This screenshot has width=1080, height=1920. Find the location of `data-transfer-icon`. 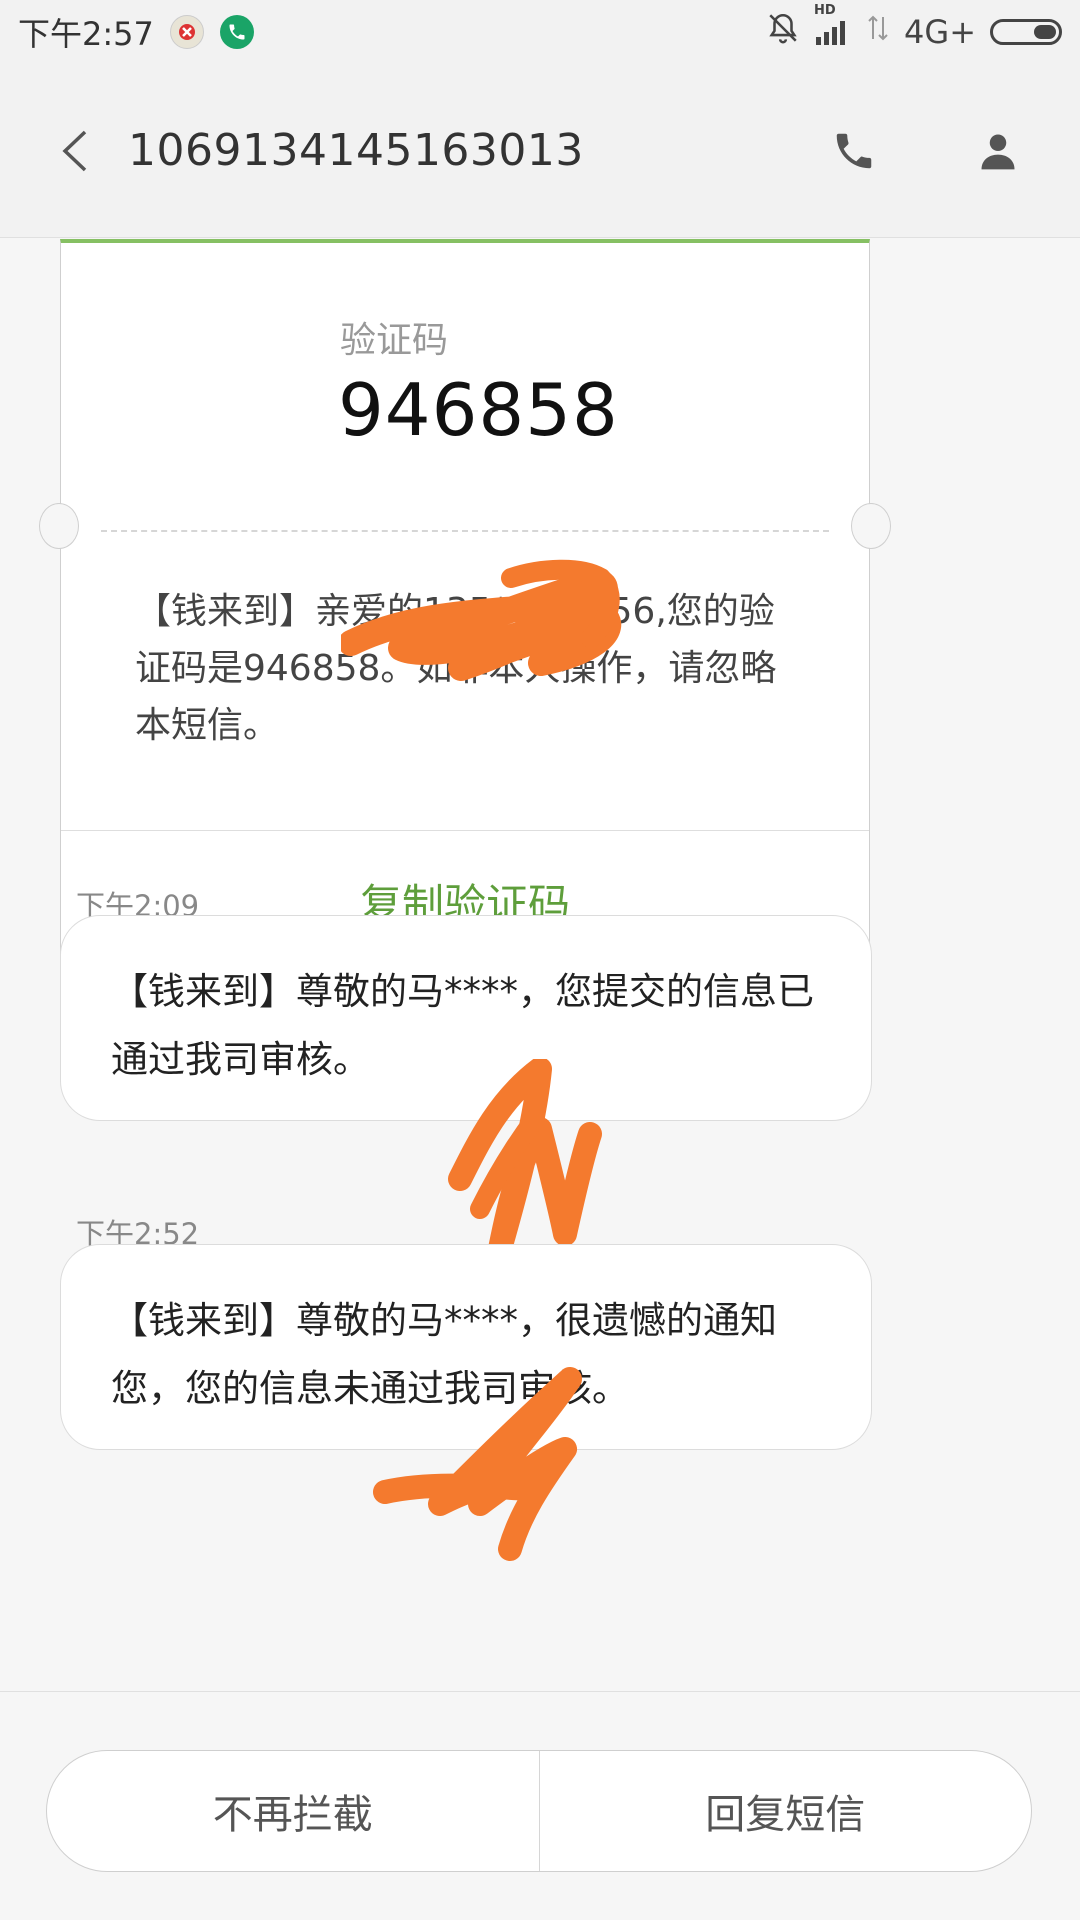

data-transfer-icon is located at coordinates (878, 32).